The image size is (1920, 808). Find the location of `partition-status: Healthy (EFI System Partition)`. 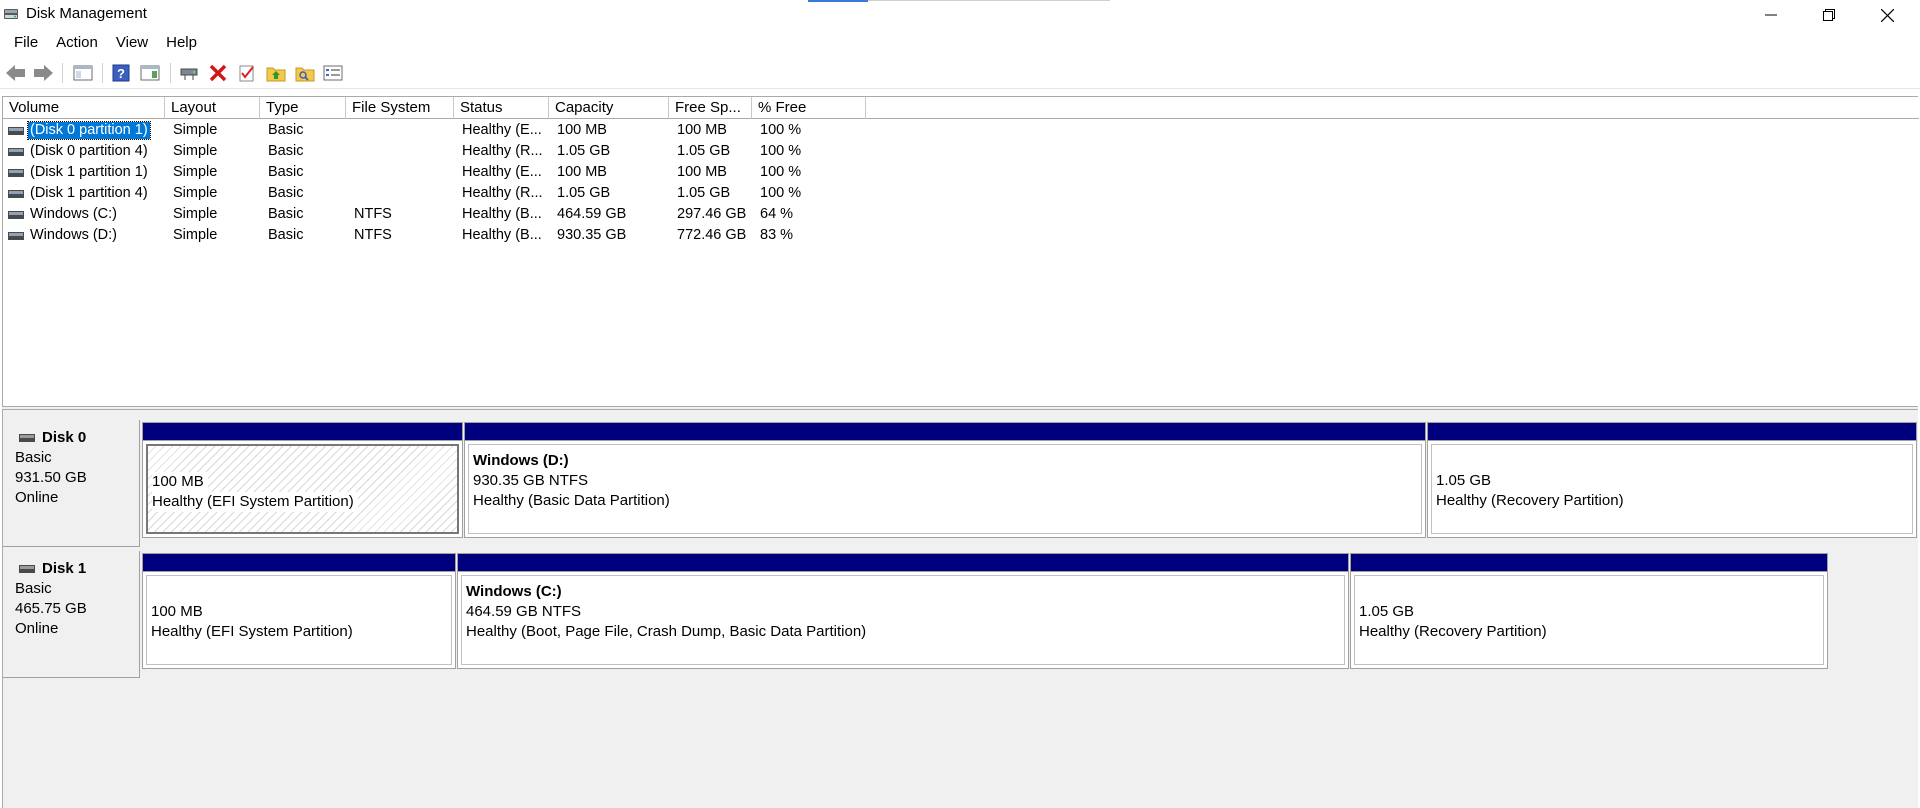

partition-status: Healthy (EFI System Partition) is located at coordinates (255, 502).